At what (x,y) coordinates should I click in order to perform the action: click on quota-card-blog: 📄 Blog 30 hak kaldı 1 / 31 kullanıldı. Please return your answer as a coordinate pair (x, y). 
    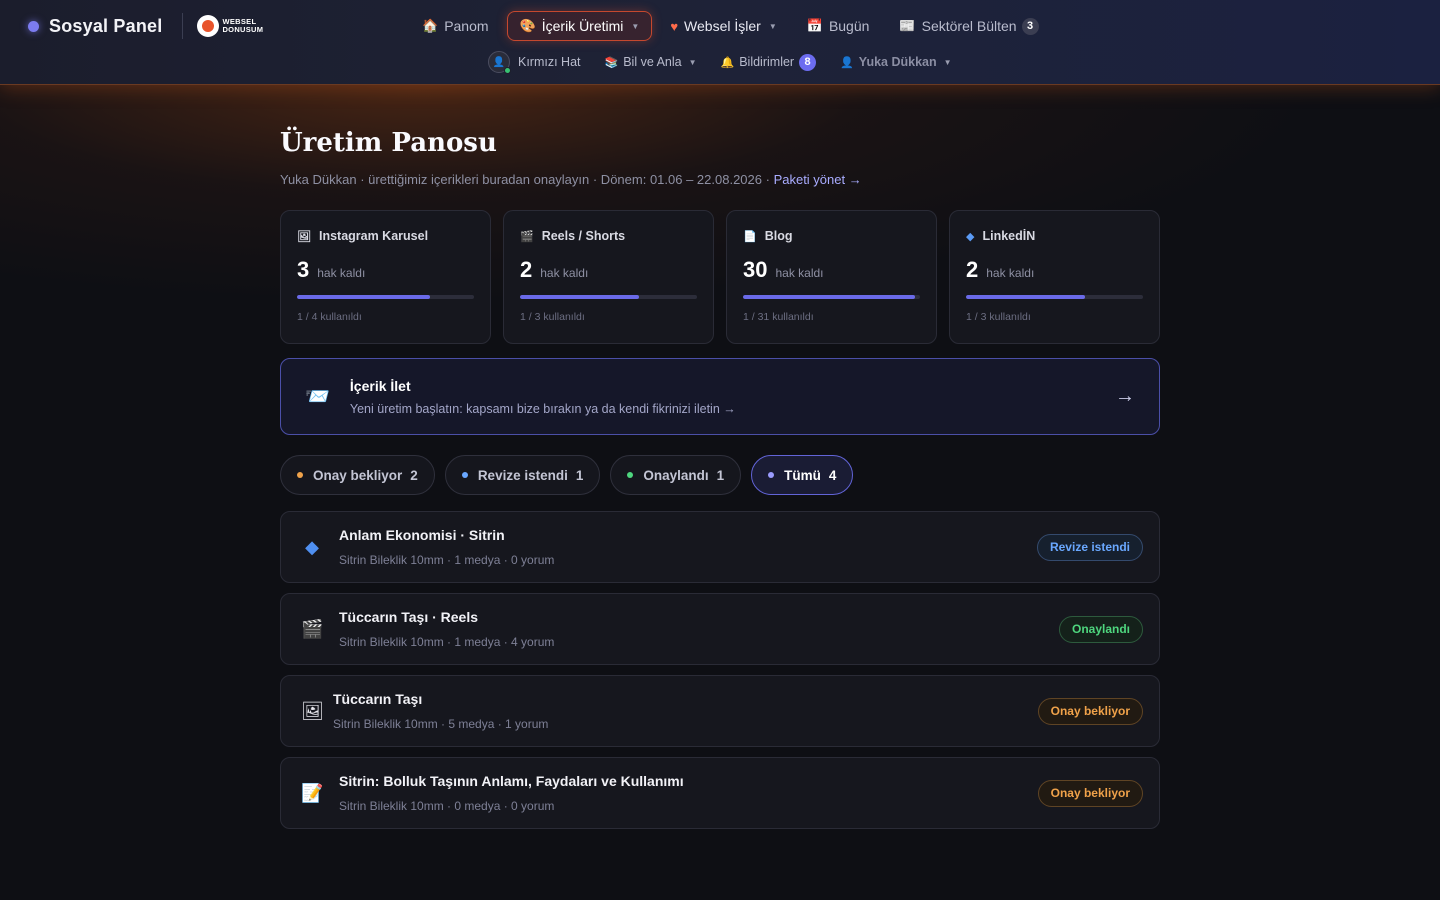
    Looking at the image, I should click on (831, 277).